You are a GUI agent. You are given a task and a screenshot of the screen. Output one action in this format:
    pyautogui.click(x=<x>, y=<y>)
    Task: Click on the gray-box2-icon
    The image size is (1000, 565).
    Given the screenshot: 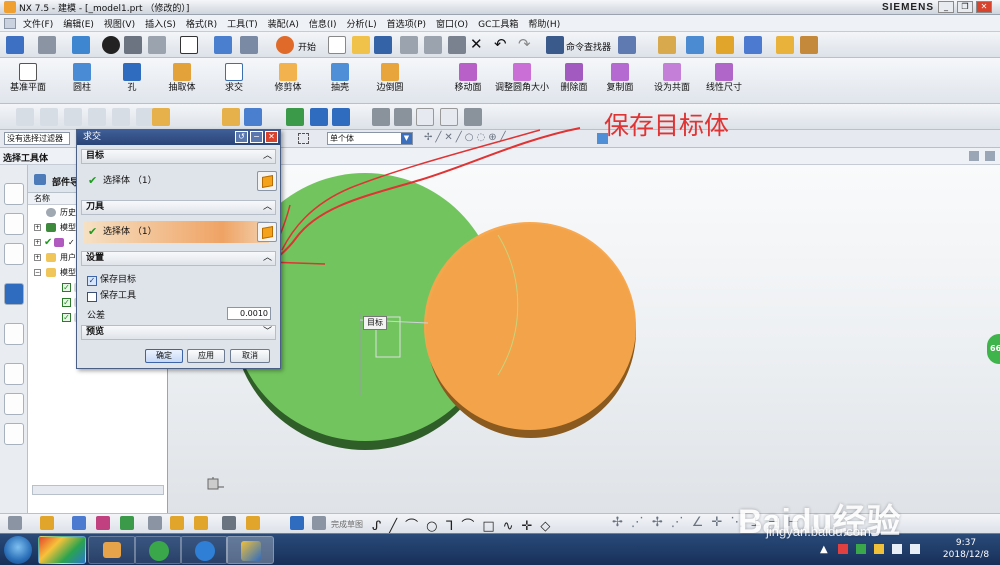 What is the action you would take?
    pyautogui.click(x=403, y=117)
    